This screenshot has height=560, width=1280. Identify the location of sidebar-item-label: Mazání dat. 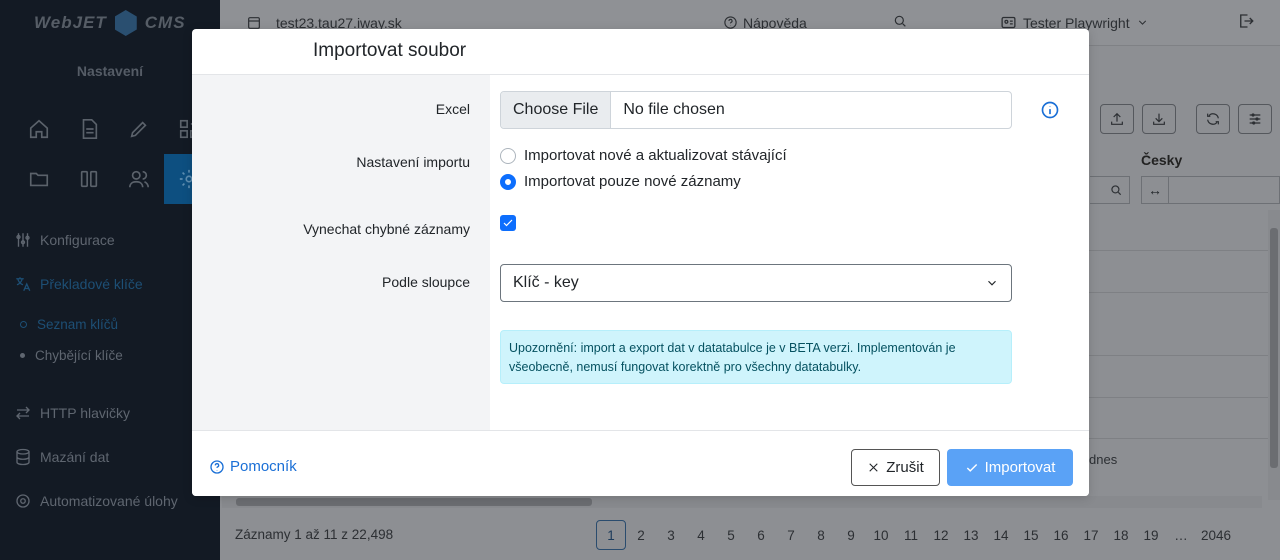
(75, 457).